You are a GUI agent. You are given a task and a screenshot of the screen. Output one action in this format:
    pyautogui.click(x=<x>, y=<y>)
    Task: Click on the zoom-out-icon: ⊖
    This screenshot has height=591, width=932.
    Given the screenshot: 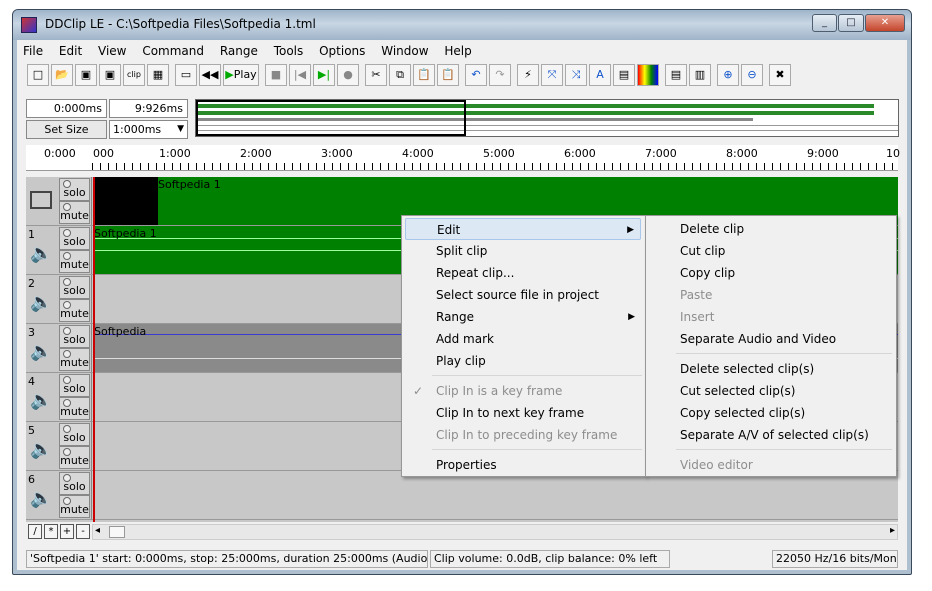 What is the action you would take?
    pyautogui.click(x=752, y=75)
    